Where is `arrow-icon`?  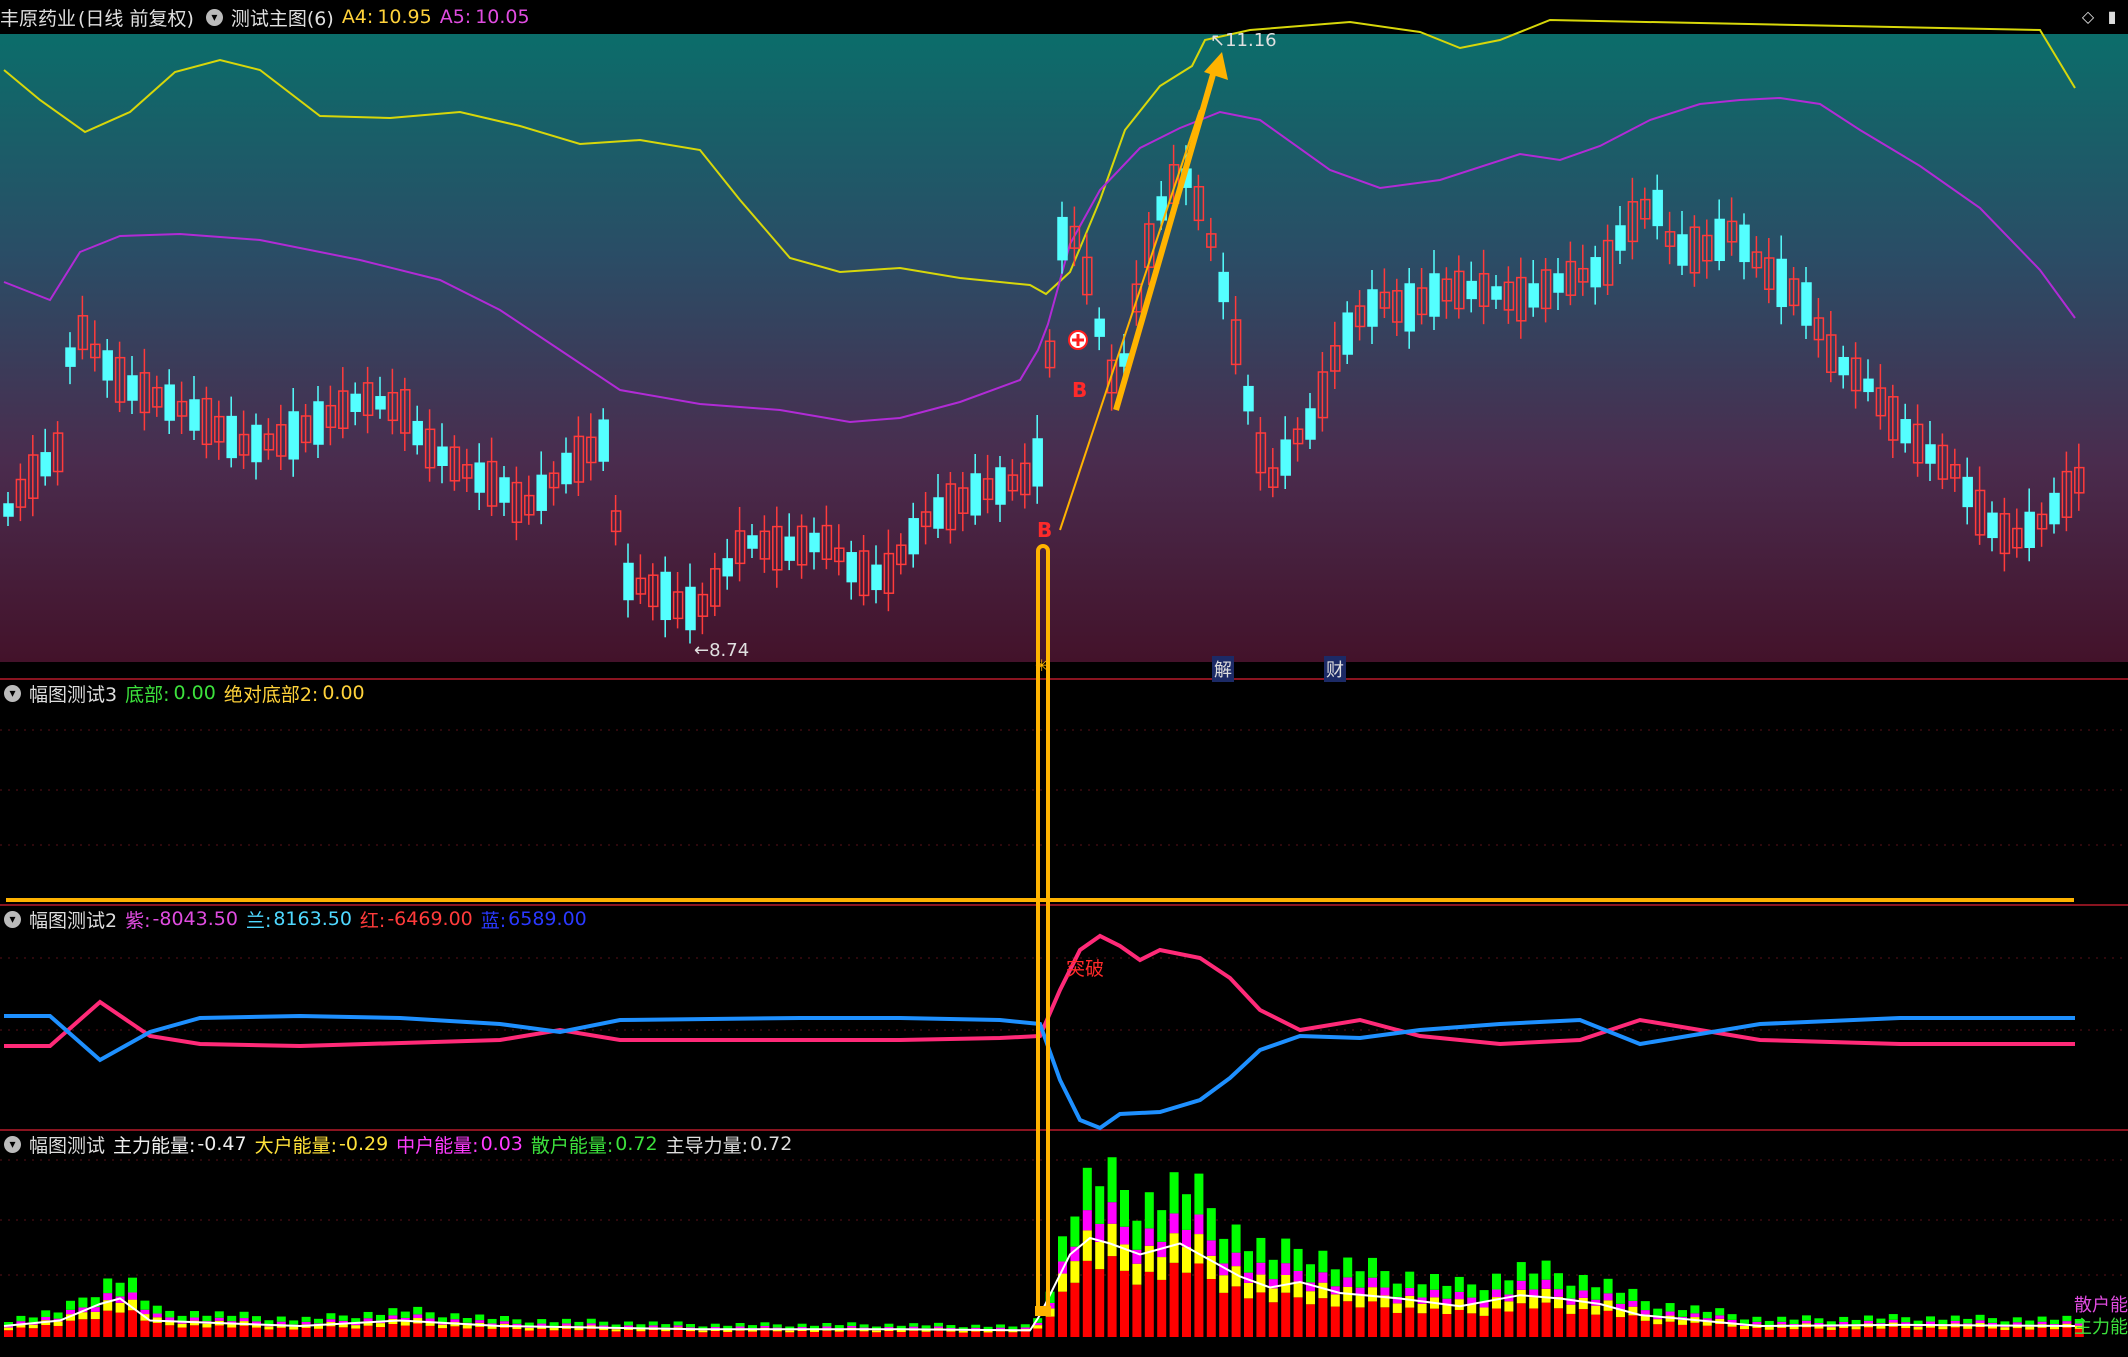
arrow-icon is located at coordinates (1216, 66).